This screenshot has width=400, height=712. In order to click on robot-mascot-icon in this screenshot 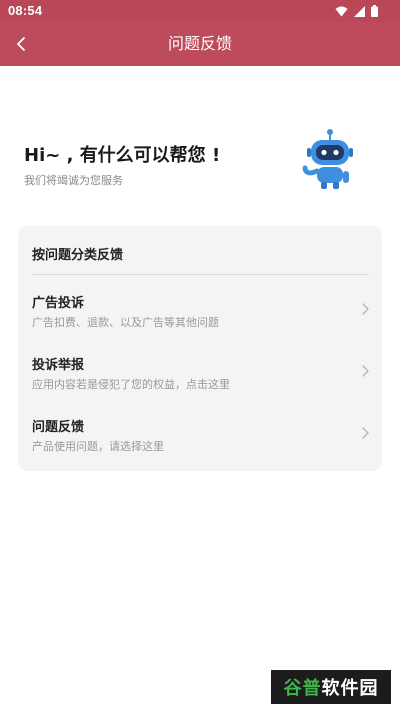, I will do `click(327, 159)`.